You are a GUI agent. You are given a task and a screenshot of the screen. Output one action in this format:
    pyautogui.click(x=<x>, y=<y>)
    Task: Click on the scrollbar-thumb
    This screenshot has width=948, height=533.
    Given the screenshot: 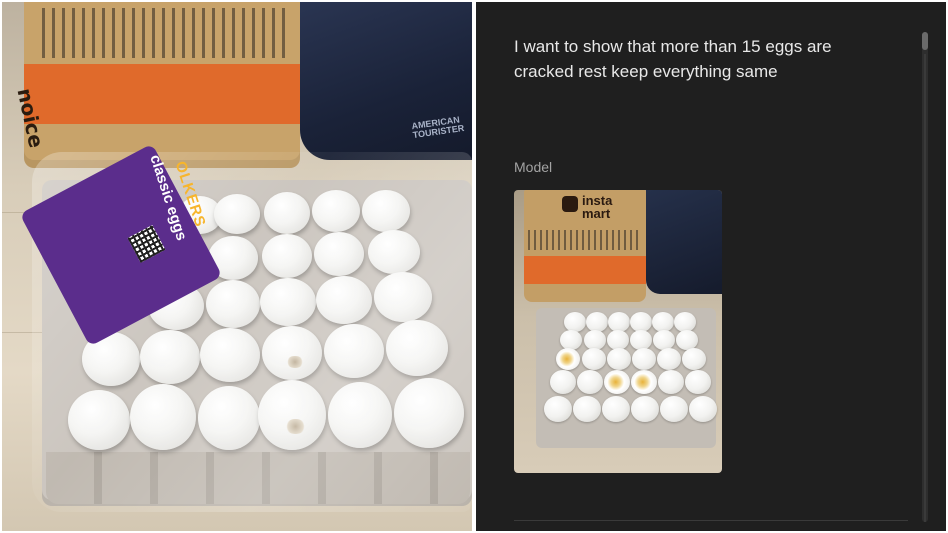 What is the action you would take?
    pyautogui.click(x=925, y=41)
    